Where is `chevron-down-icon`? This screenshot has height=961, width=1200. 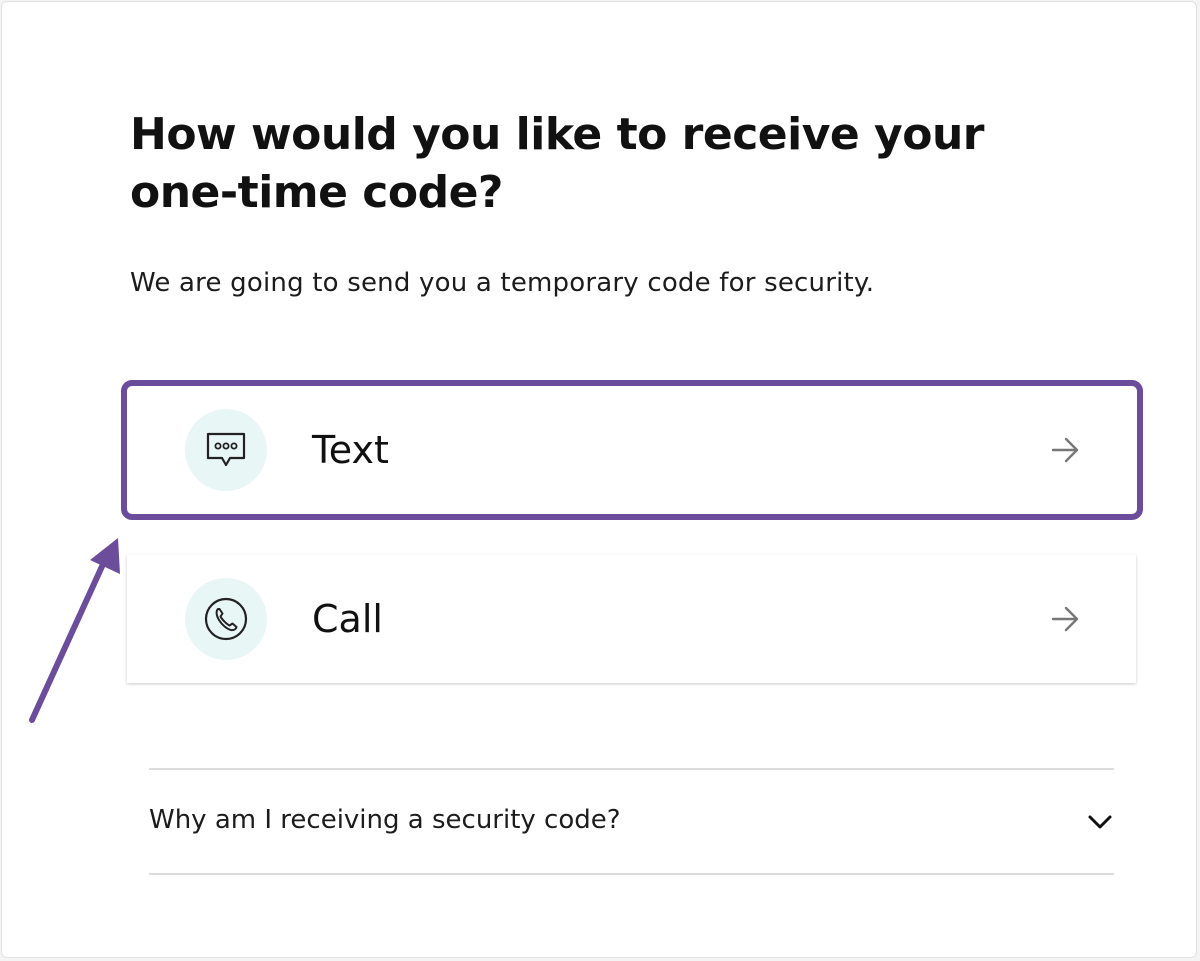 chevron-down-icon is located at coordinates (1100, 822).